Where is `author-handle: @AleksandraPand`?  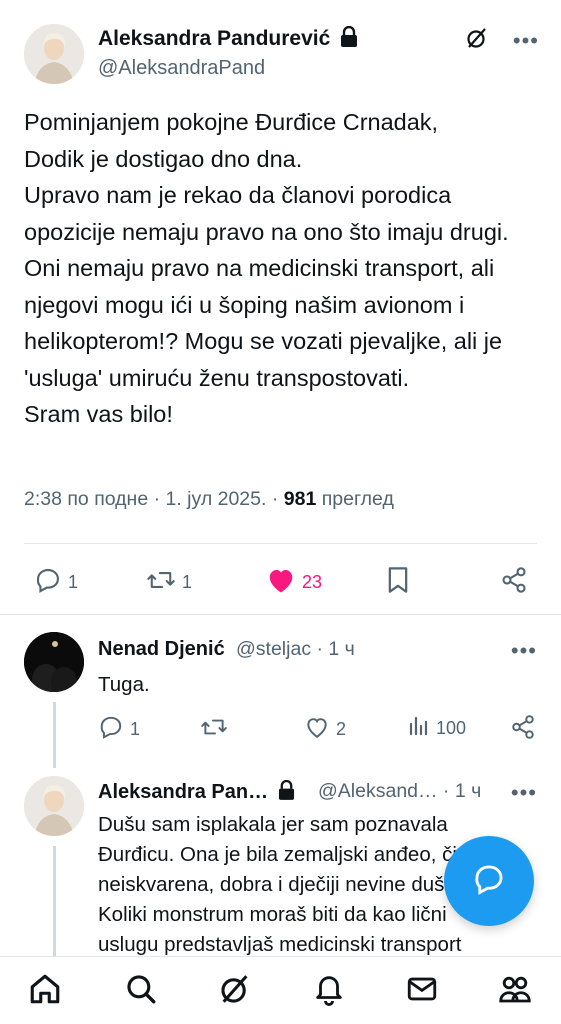 author-handle: @AleksandraPand is located at coordinates (181, 68).